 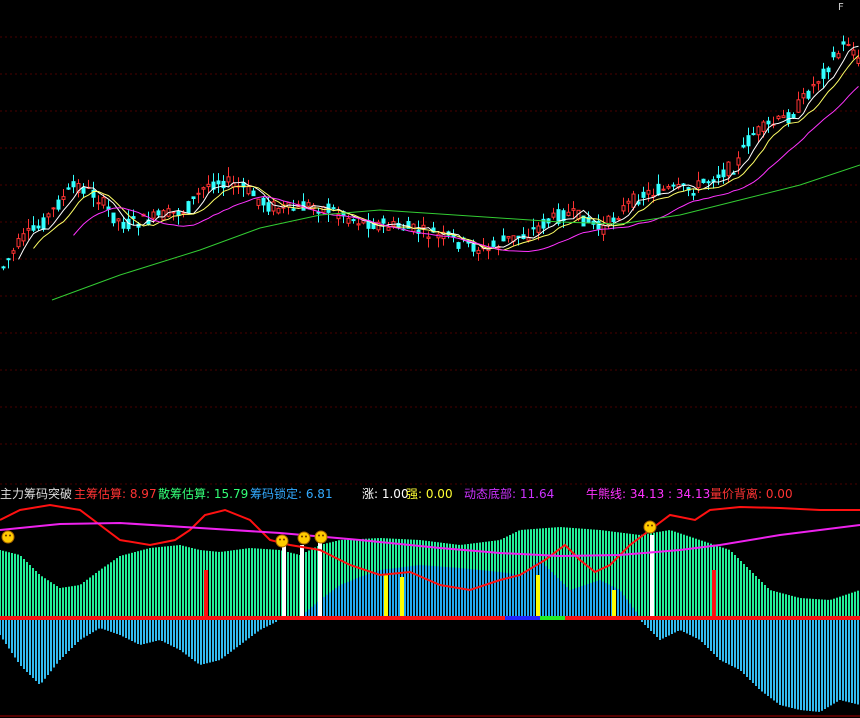 What do you see at coordinates (522, 618) in the screenshot?
I see `zero-axis-blue` at bounding box center [522, 618].